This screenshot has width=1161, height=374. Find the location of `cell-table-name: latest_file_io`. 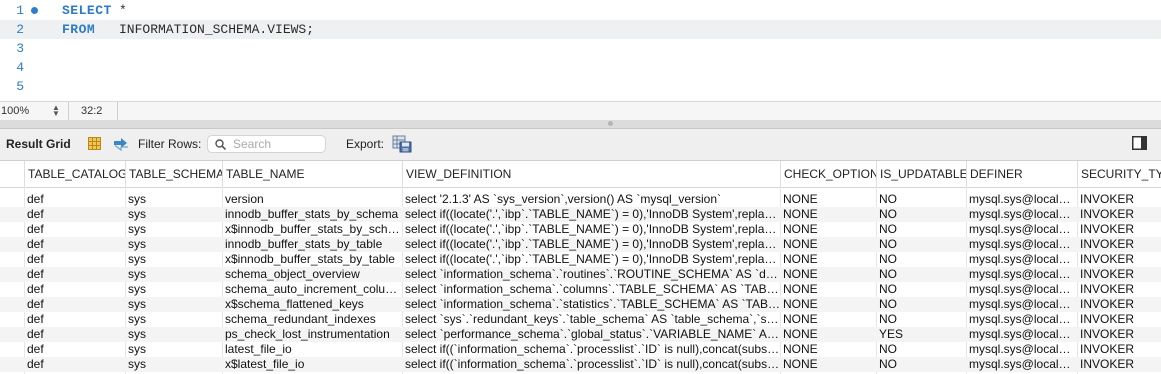

cell-table-name: latest_file_io is located at coordinates (312, 349).